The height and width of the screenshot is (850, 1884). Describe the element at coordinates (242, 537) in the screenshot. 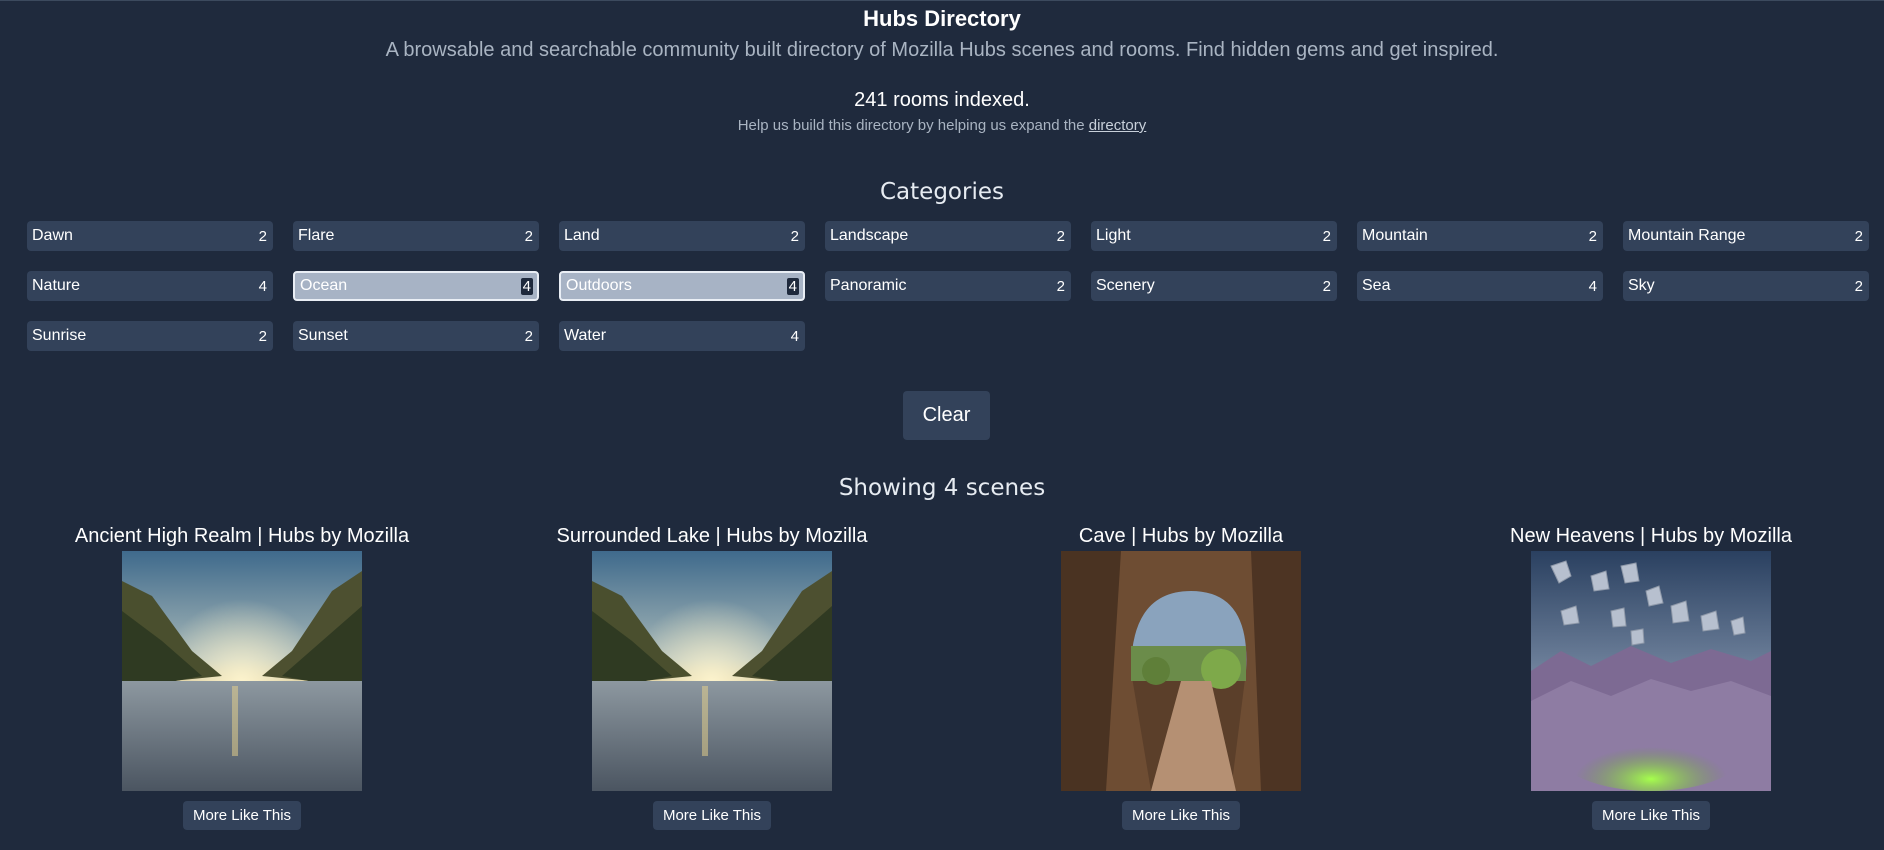

I see `scene-title: Ancient High Realm | Hubs by Mozilla` at that location.